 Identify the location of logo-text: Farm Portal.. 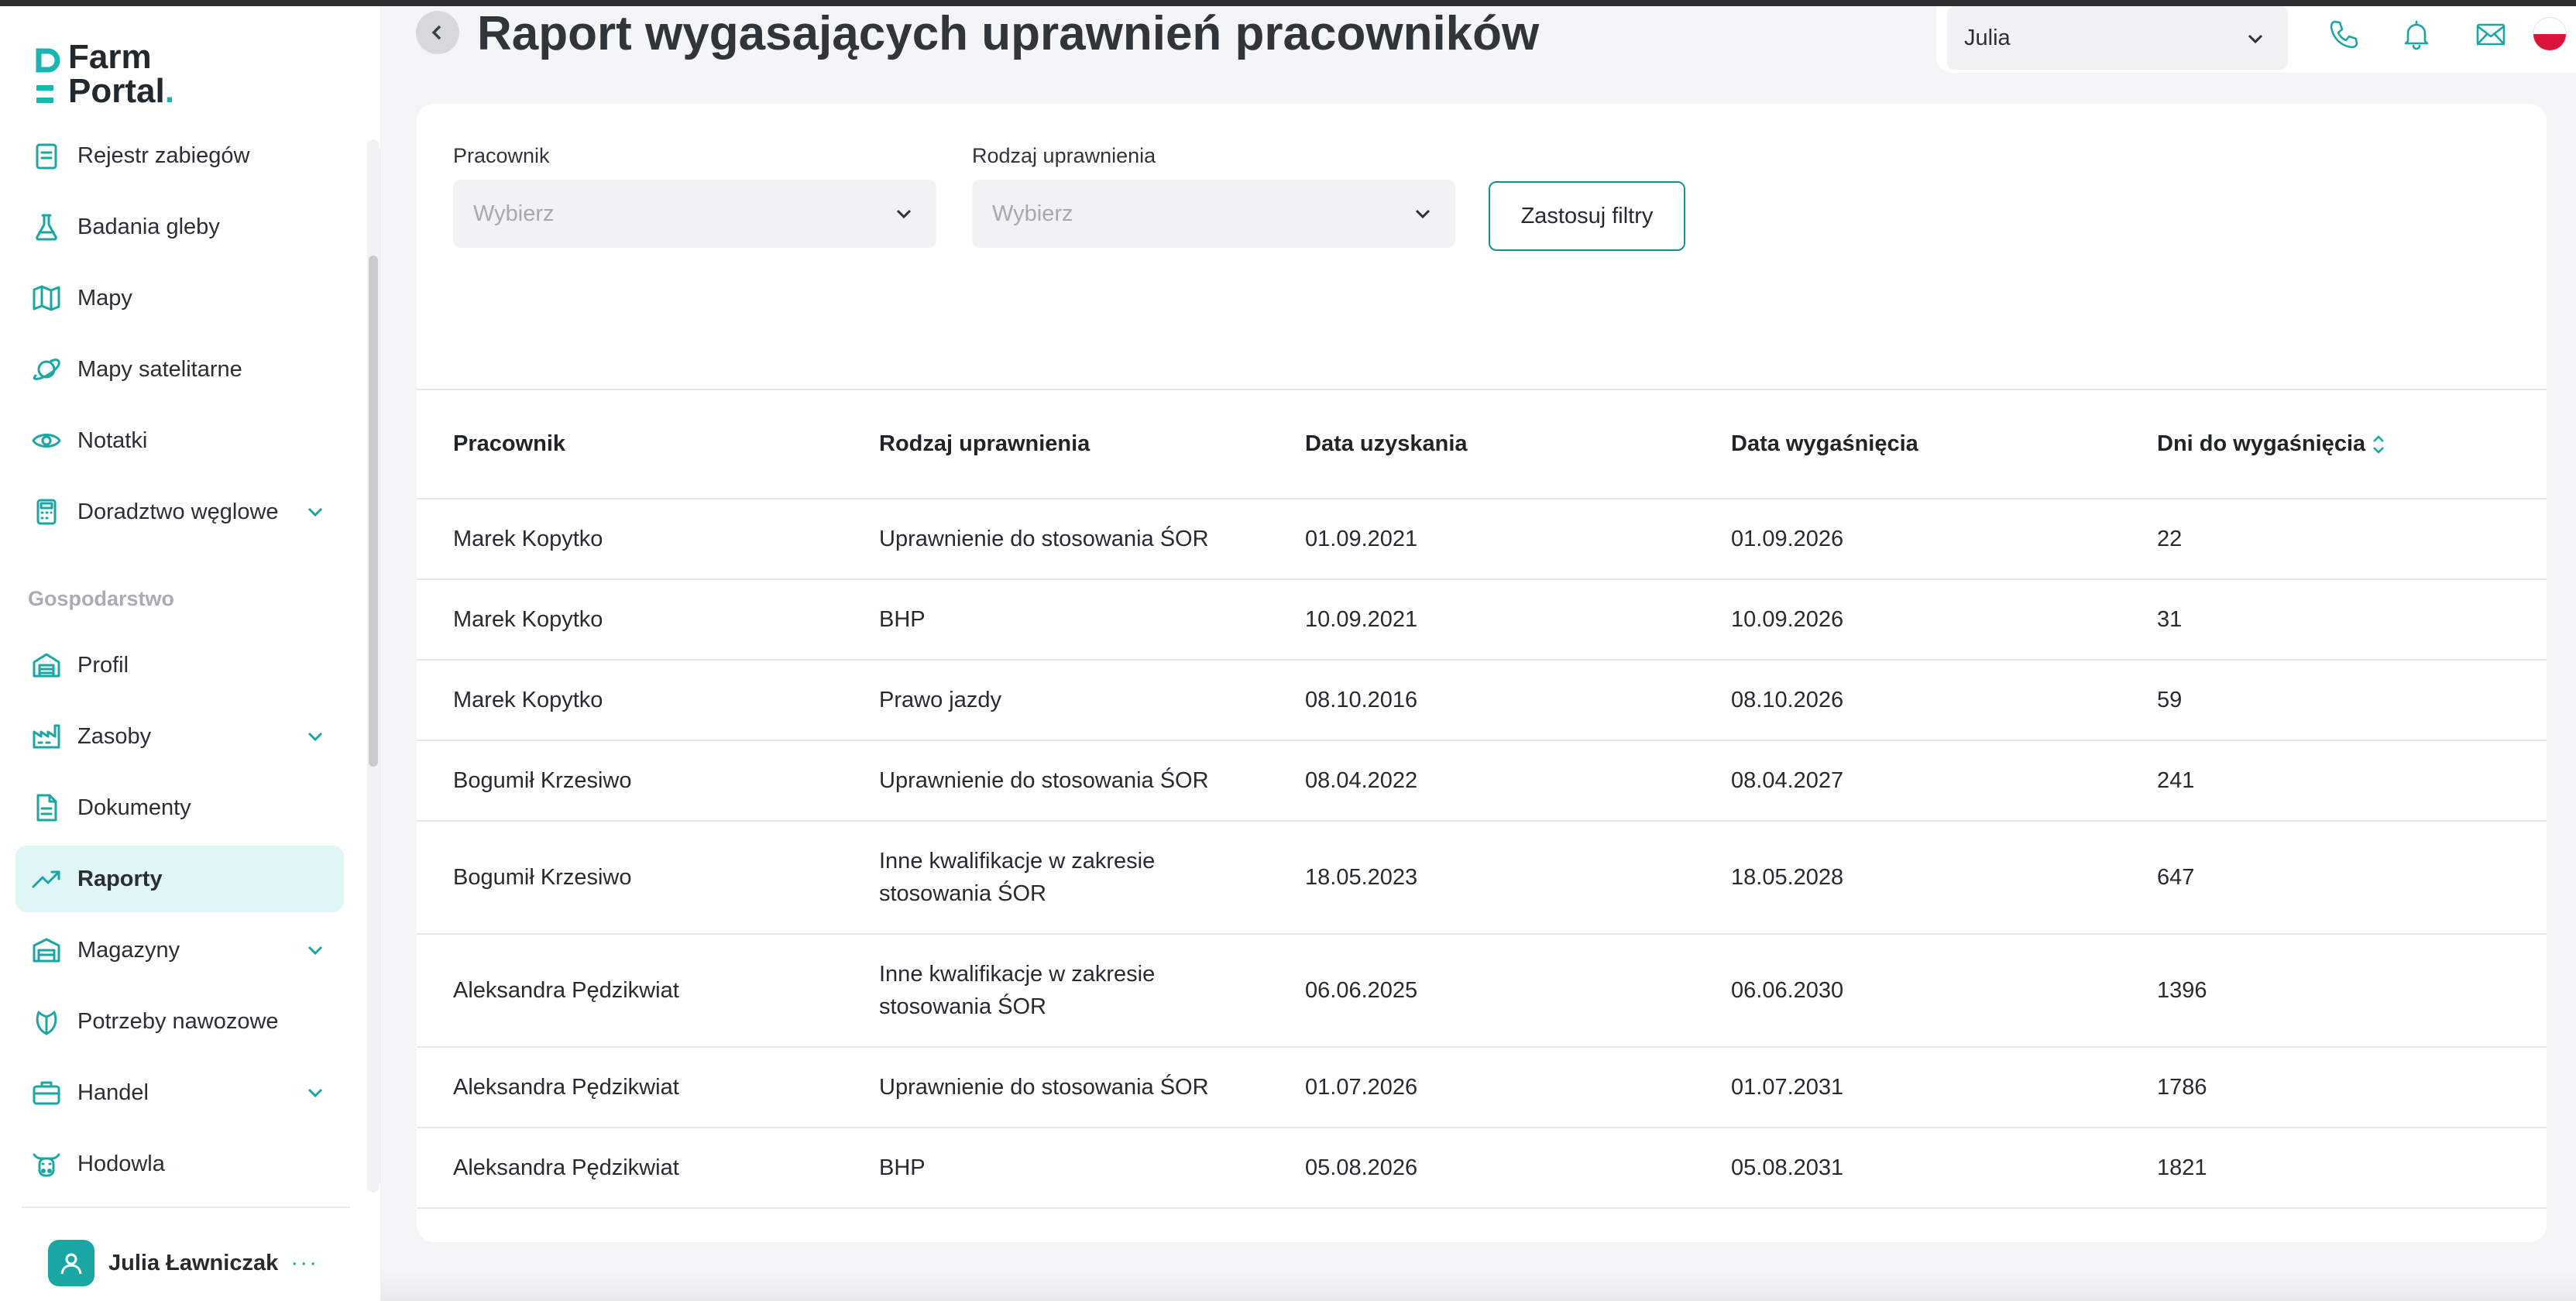
(121, 74).